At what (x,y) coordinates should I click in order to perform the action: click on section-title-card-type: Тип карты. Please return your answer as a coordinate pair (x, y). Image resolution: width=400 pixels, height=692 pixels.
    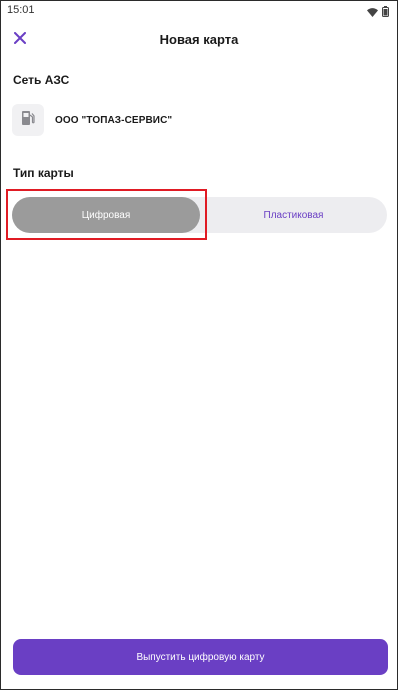
    Looking at the image, I should click on (43, 173).